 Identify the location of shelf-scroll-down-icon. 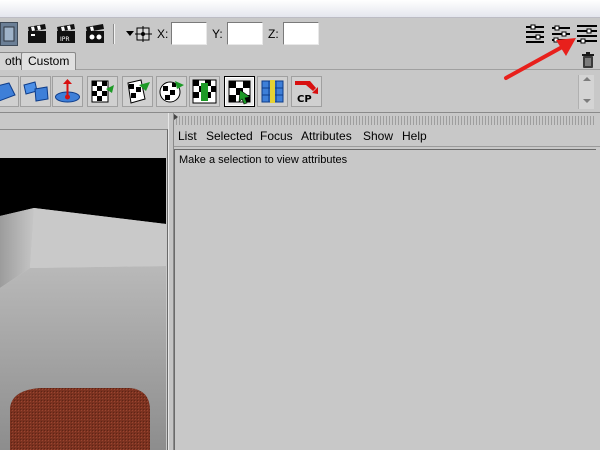
(587, 101).